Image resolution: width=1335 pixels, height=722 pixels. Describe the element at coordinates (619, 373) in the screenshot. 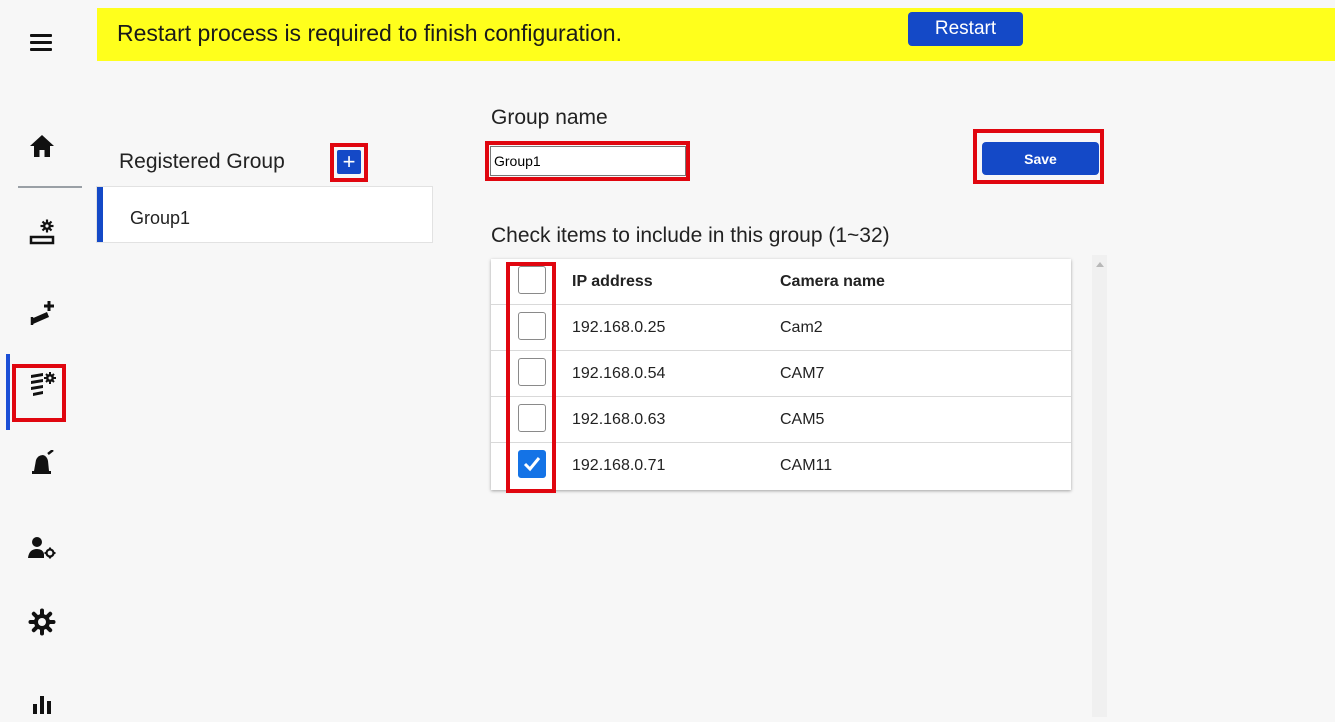

I see `ip-cell: 192.168.0.54` at that location.